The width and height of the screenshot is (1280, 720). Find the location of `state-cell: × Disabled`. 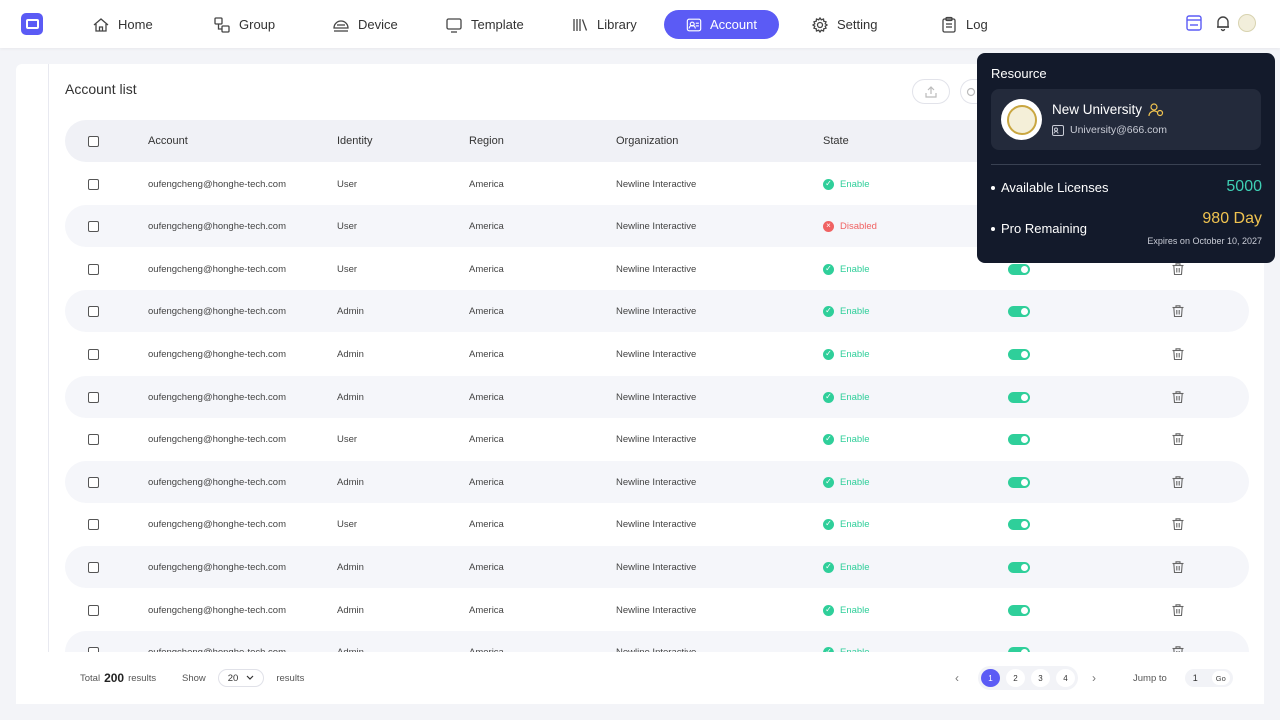

state-cell: × Disabled is located at coordinates (850, 226).